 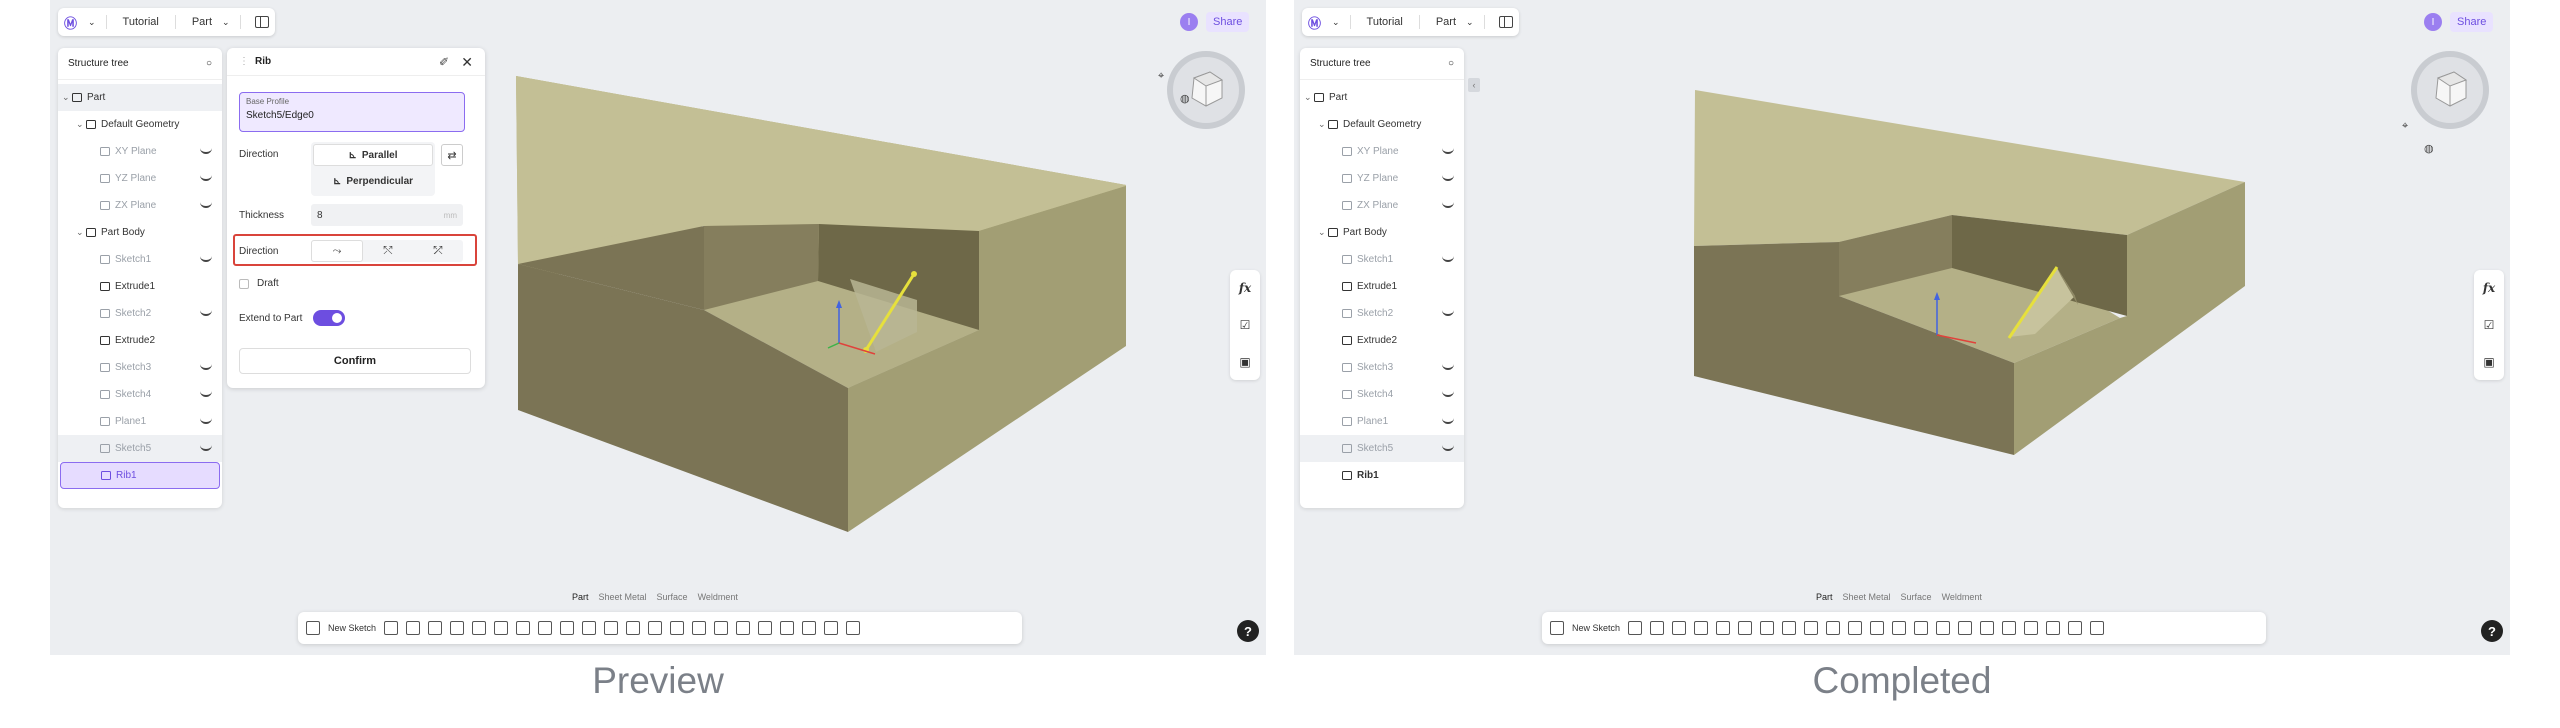 What do you see at coordinates (1723, 628) in the screenshot?
I see `rib-icon` at bounding box center [1723, 628].